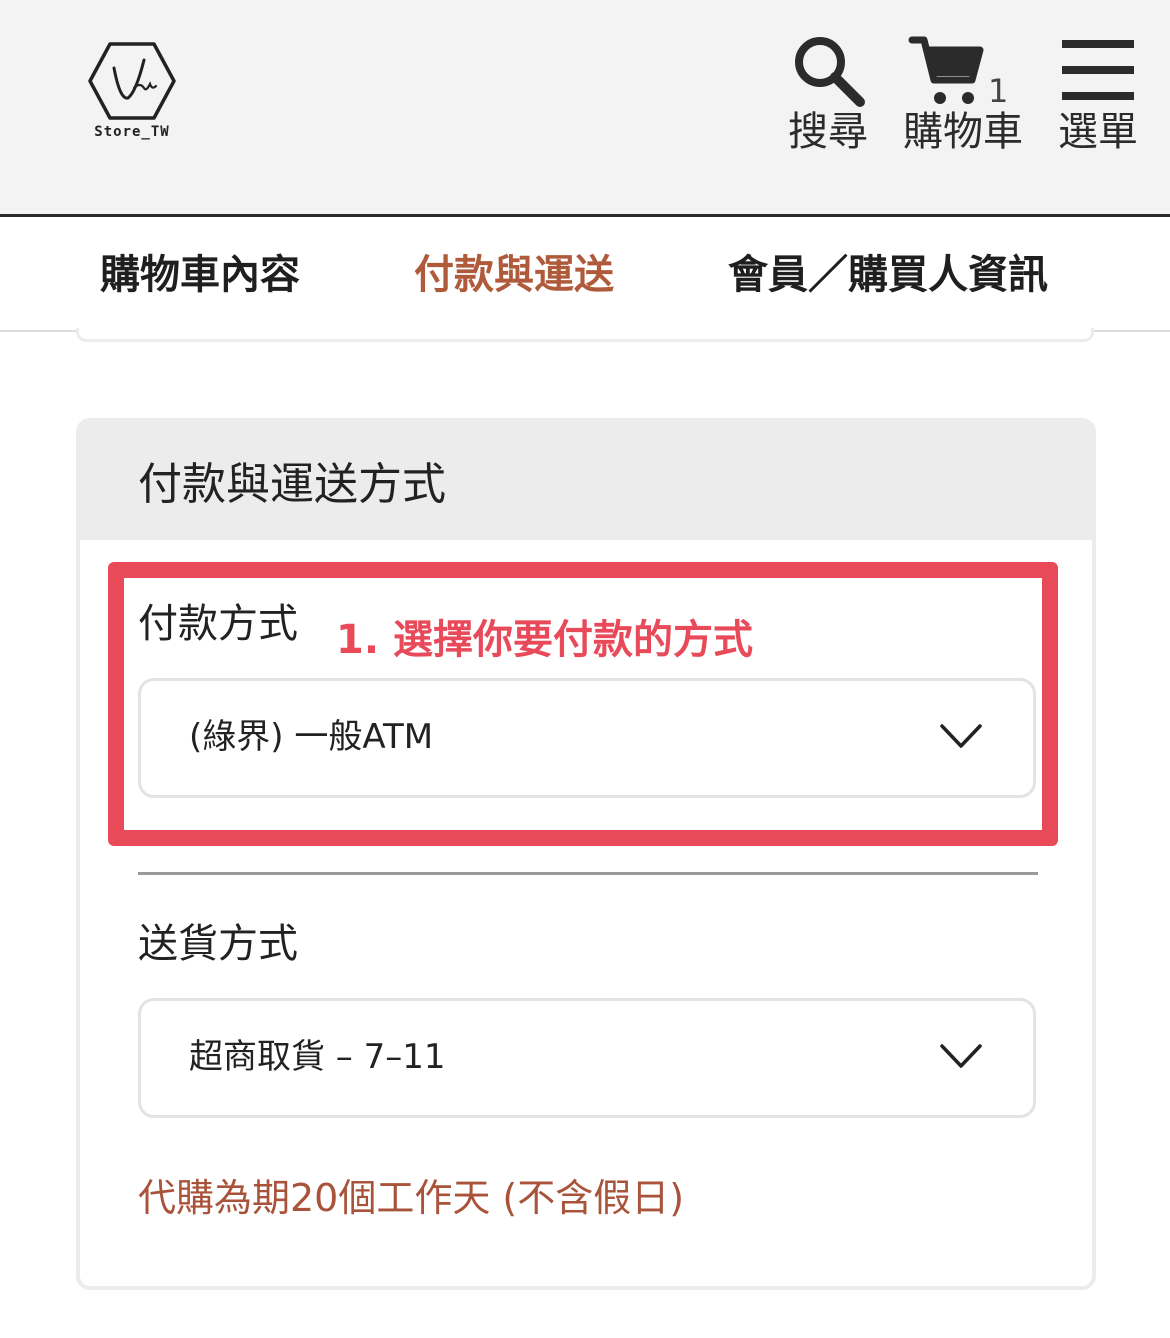 The image size is (1170, 1338). I want to click on hamburger-menu-icon, so click(1098, 70).